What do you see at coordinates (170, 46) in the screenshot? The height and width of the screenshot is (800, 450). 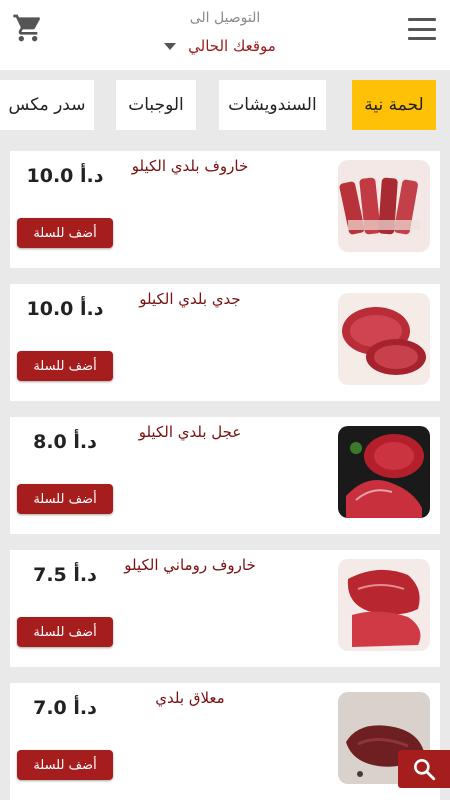 I see `chevron-down-icon` at bounding box center [170, 46].